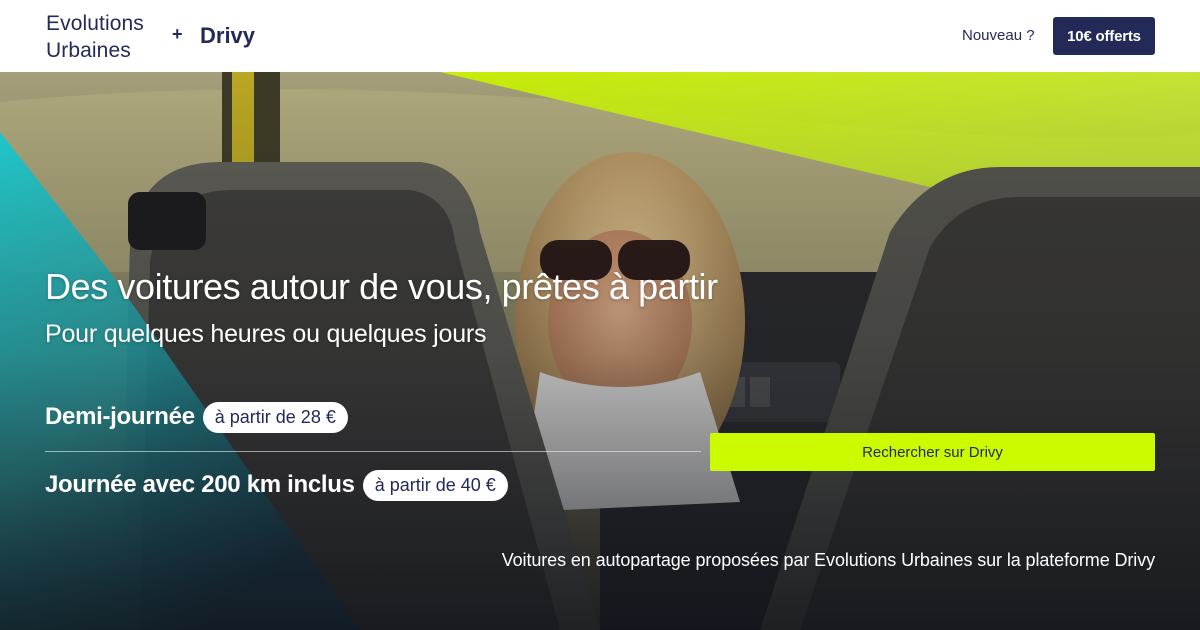 This screenshot has height=630, width=1200. What do you see at coordinates (95, 23) in the screenshot?
I see `logo-line-1: Evolutions` at bounding box center [95, 23].